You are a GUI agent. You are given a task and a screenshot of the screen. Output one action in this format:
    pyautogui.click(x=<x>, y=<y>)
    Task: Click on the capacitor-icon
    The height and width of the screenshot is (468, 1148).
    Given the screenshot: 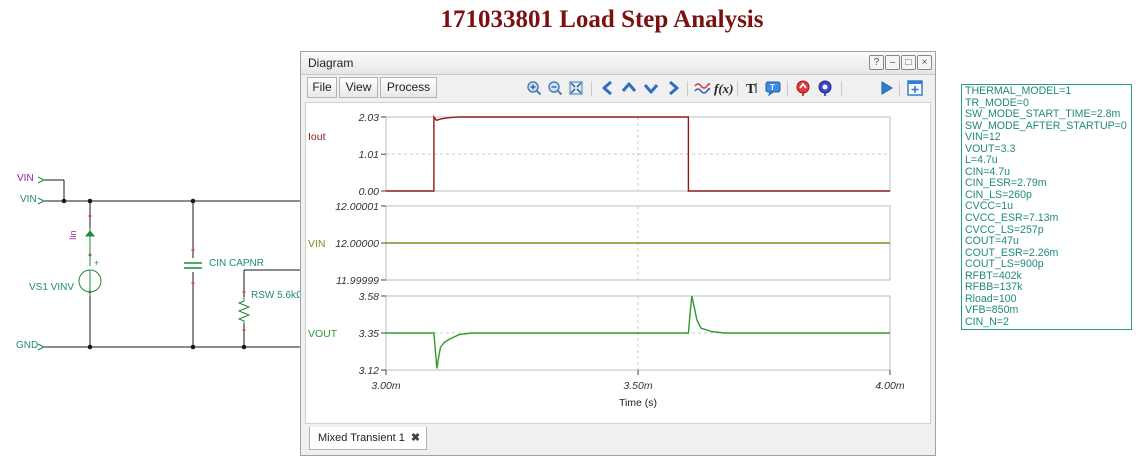 What is the action you would take?
    pyautogui.click(x=193, y=265)
    